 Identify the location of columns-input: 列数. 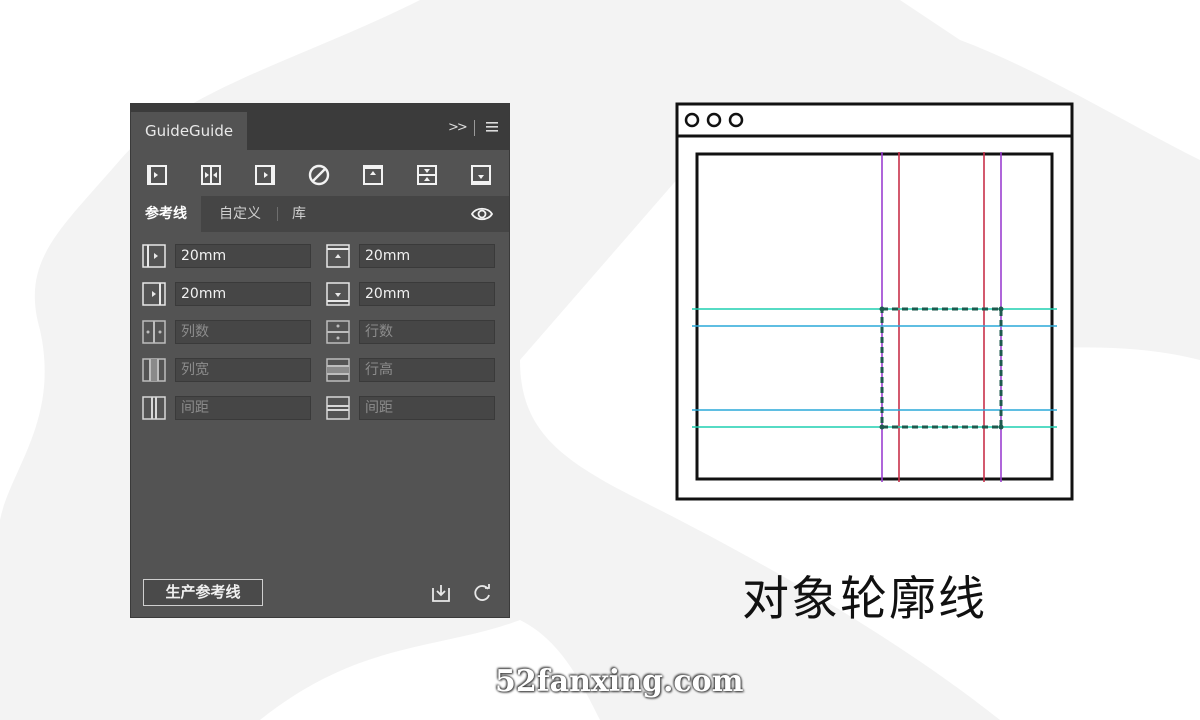
(243, 332).